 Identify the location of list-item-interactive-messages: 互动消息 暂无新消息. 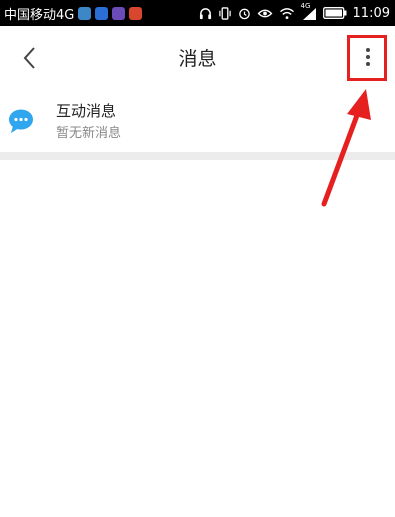
(197, 120).